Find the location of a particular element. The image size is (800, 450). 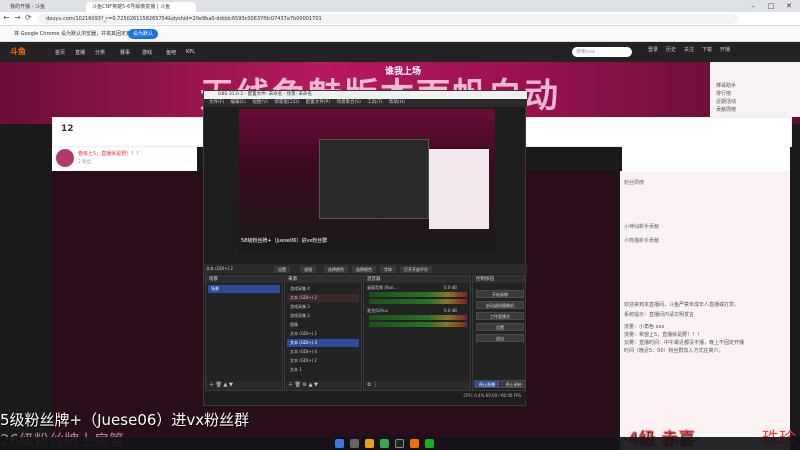

source-item: 游戏采集 3 is located at coordinates (323, 307).